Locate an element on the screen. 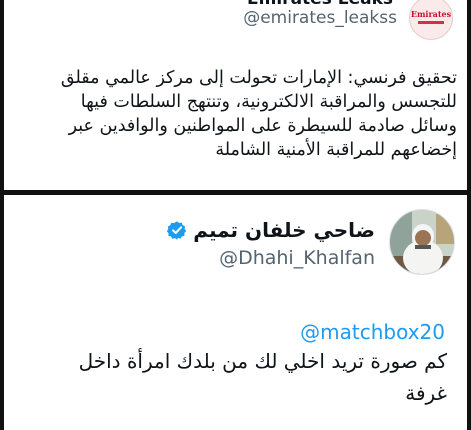  author-handle: @Dhahi_Khalfan is located at coordinates (297, 258).